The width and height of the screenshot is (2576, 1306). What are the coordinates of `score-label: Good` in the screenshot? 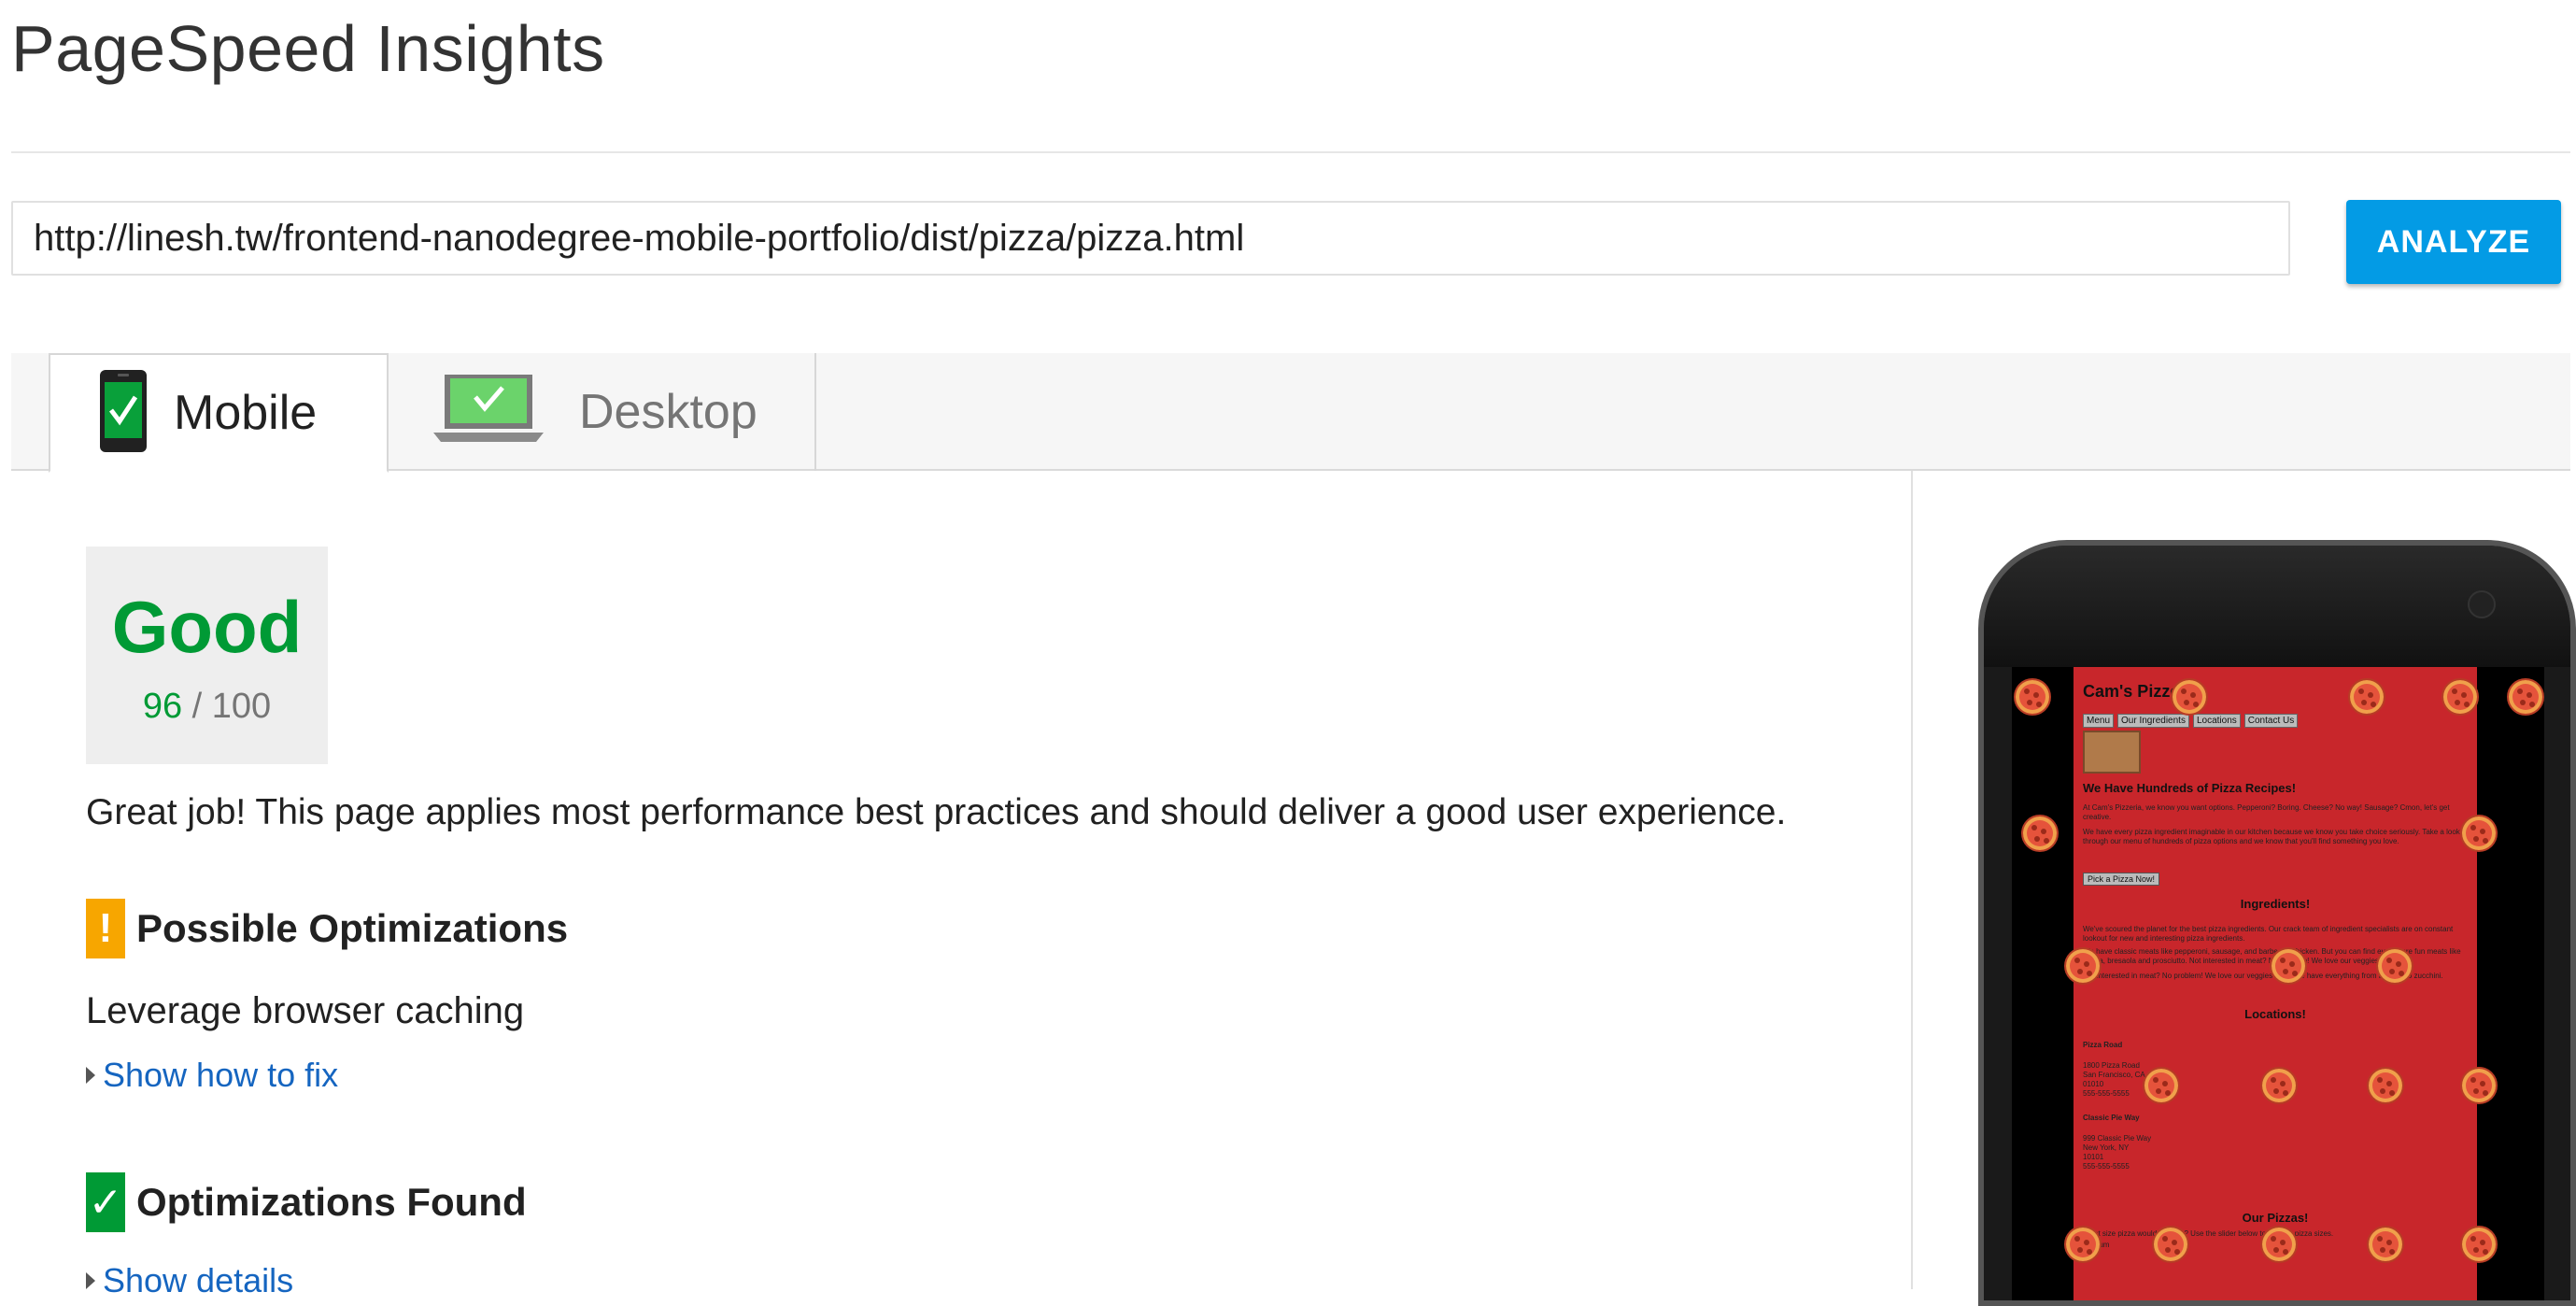 It's located at (207, 627).